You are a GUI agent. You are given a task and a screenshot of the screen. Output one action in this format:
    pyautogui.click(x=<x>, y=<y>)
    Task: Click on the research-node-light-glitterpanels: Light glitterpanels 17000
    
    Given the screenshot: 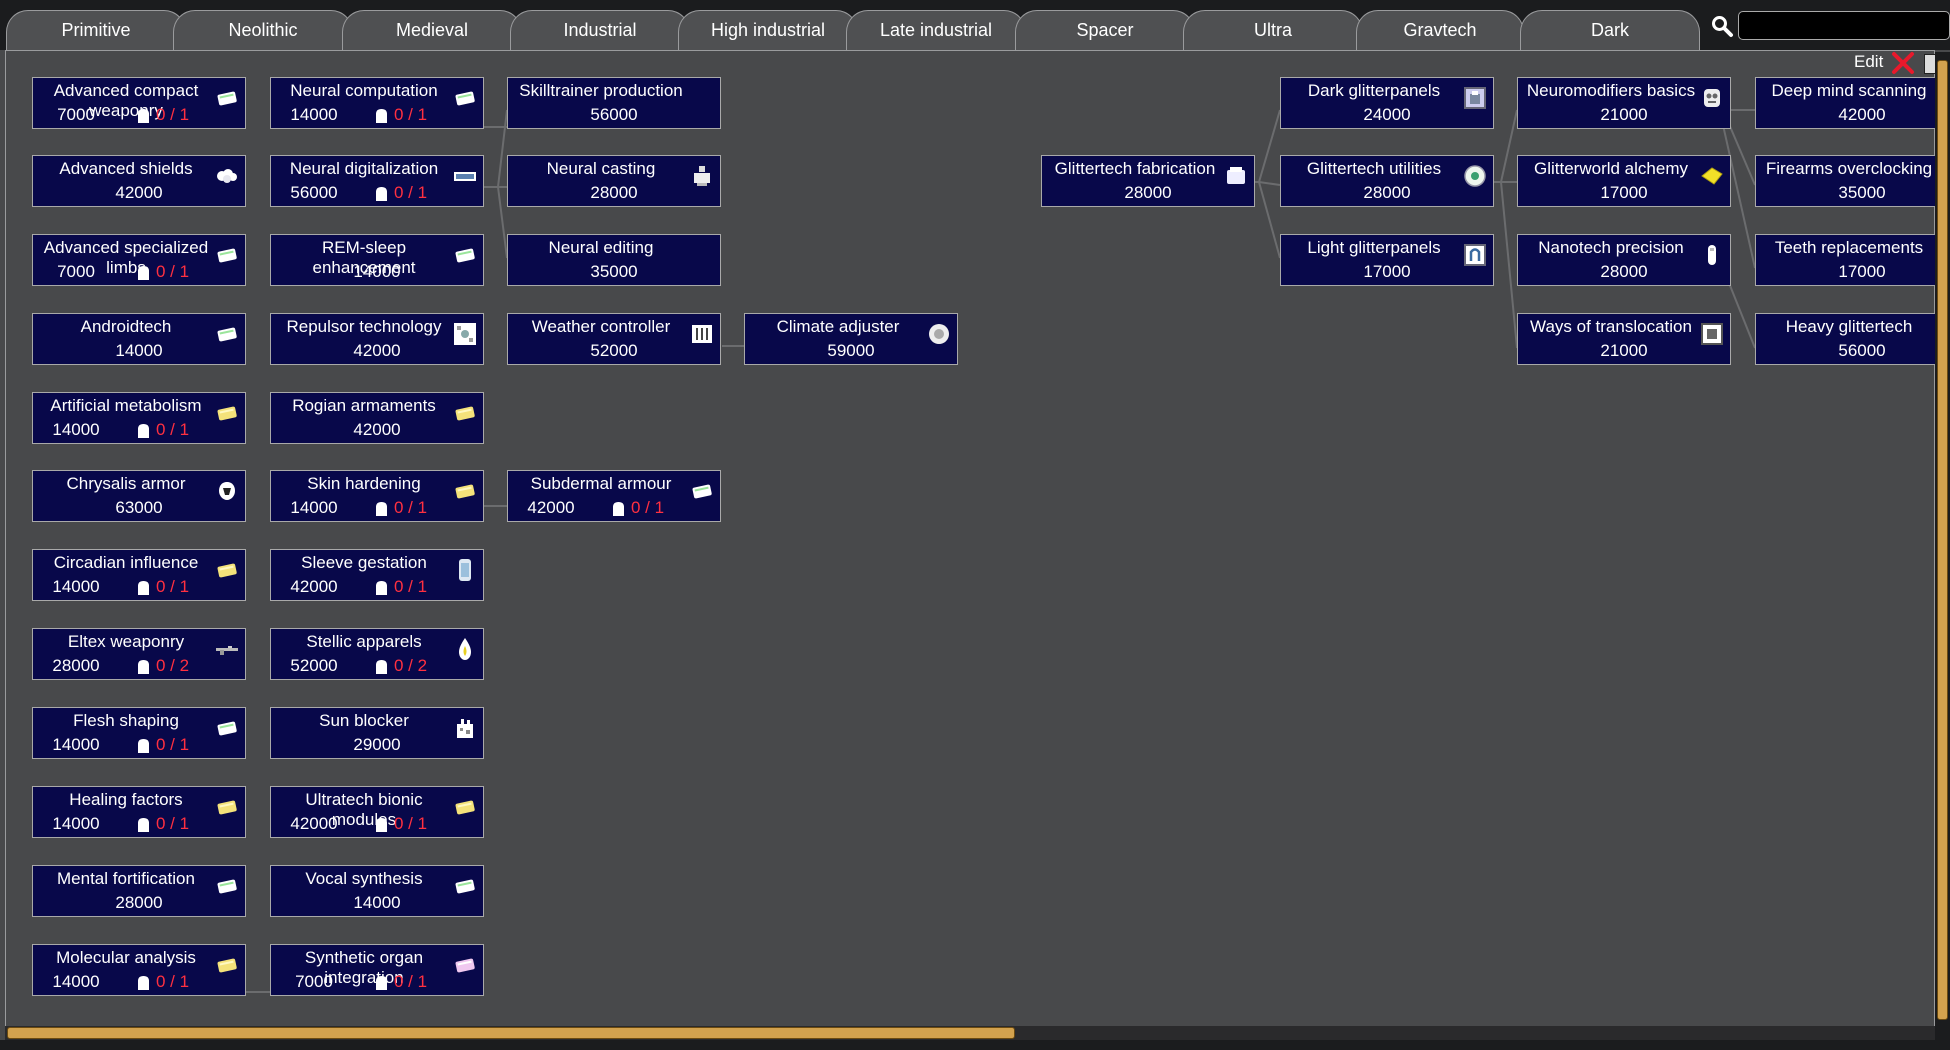 What is the action you would take?
    pyautogui.click(x=1387, y=260)
    